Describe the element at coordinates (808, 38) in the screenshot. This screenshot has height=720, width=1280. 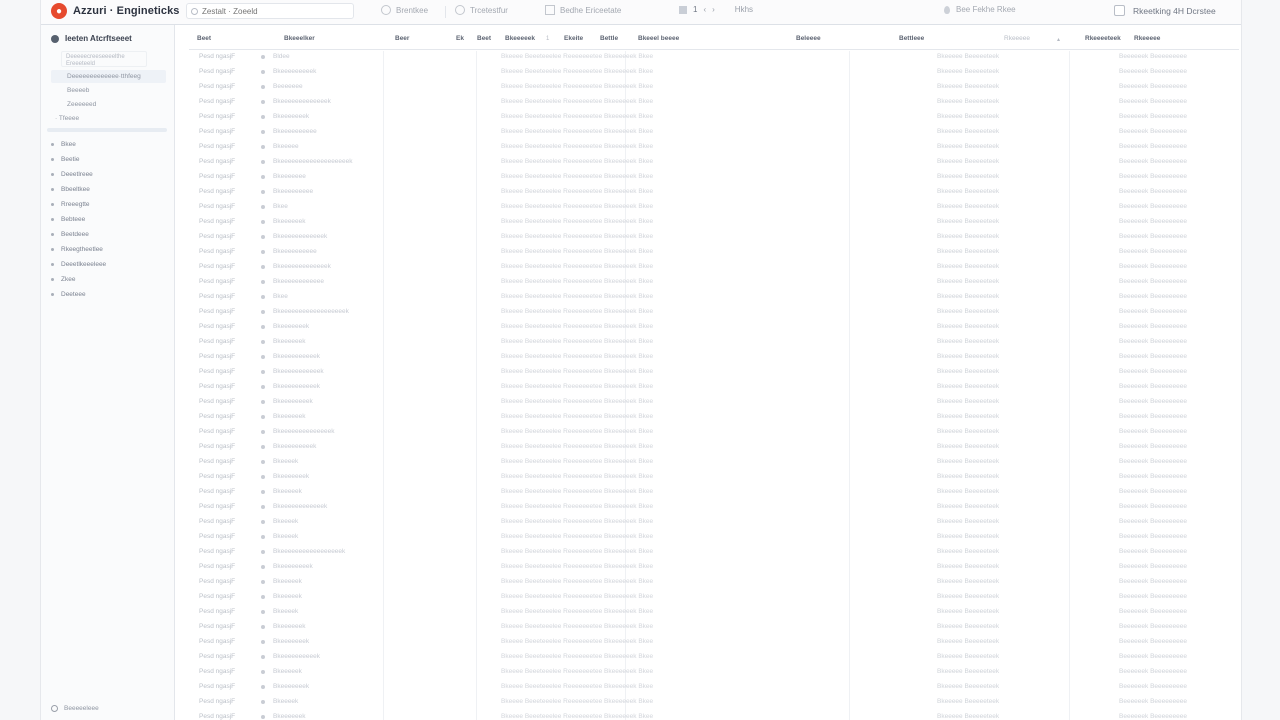
I see `column-header: Beleeee` at that location.